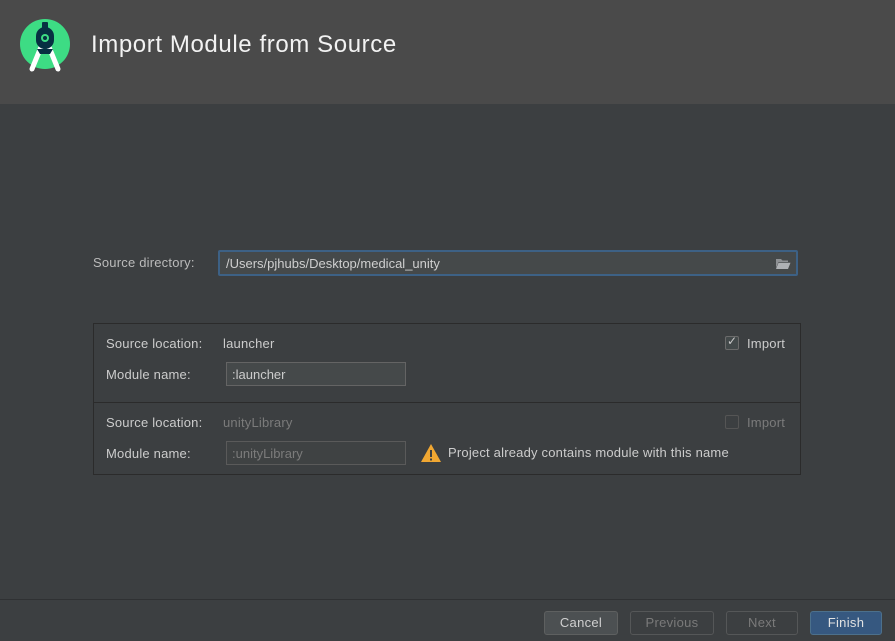 The width and height of the screenshot is (895, 641). I want to click on android-studio-icon, so click(45, 45).